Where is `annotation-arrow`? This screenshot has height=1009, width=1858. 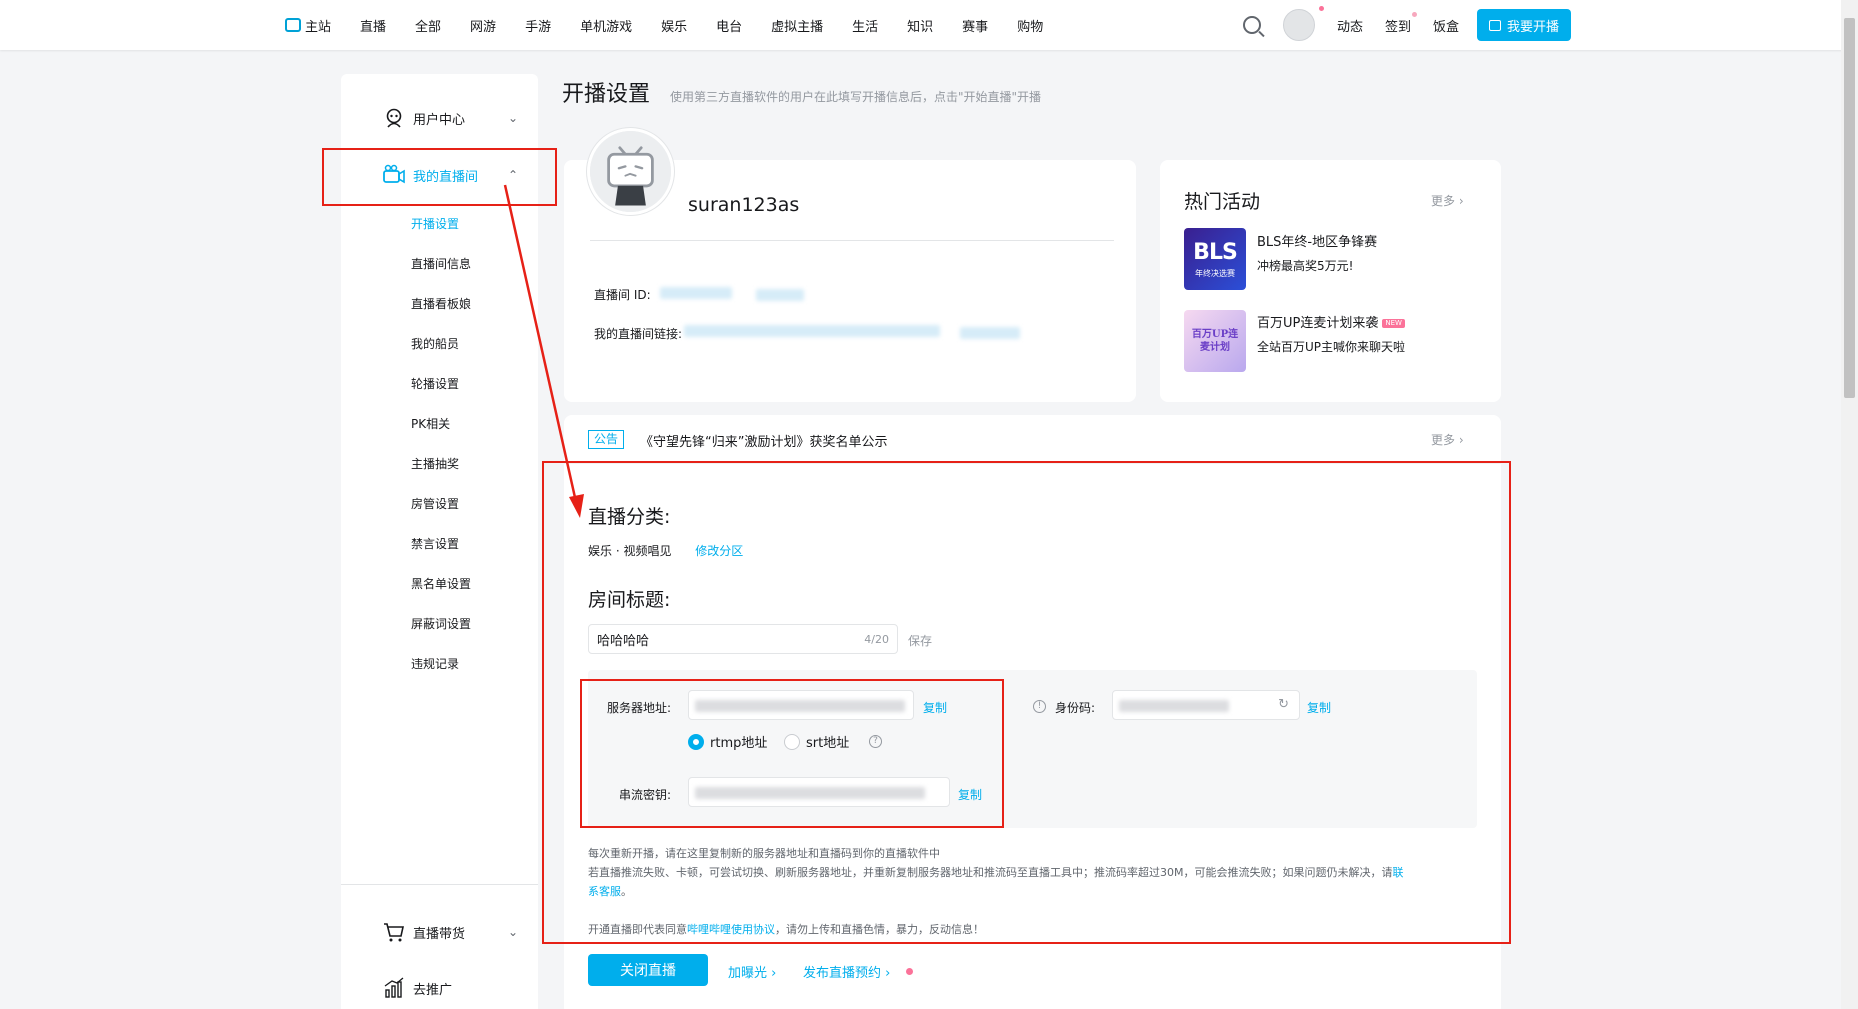
annotation-arrow is located at coordinates (543, 351).